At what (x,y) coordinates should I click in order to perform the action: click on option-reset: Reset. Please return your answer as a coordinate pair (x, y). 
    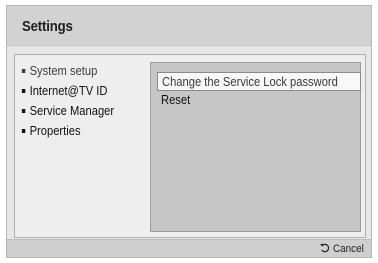
    Looking at the image, I should click on (176, 100).